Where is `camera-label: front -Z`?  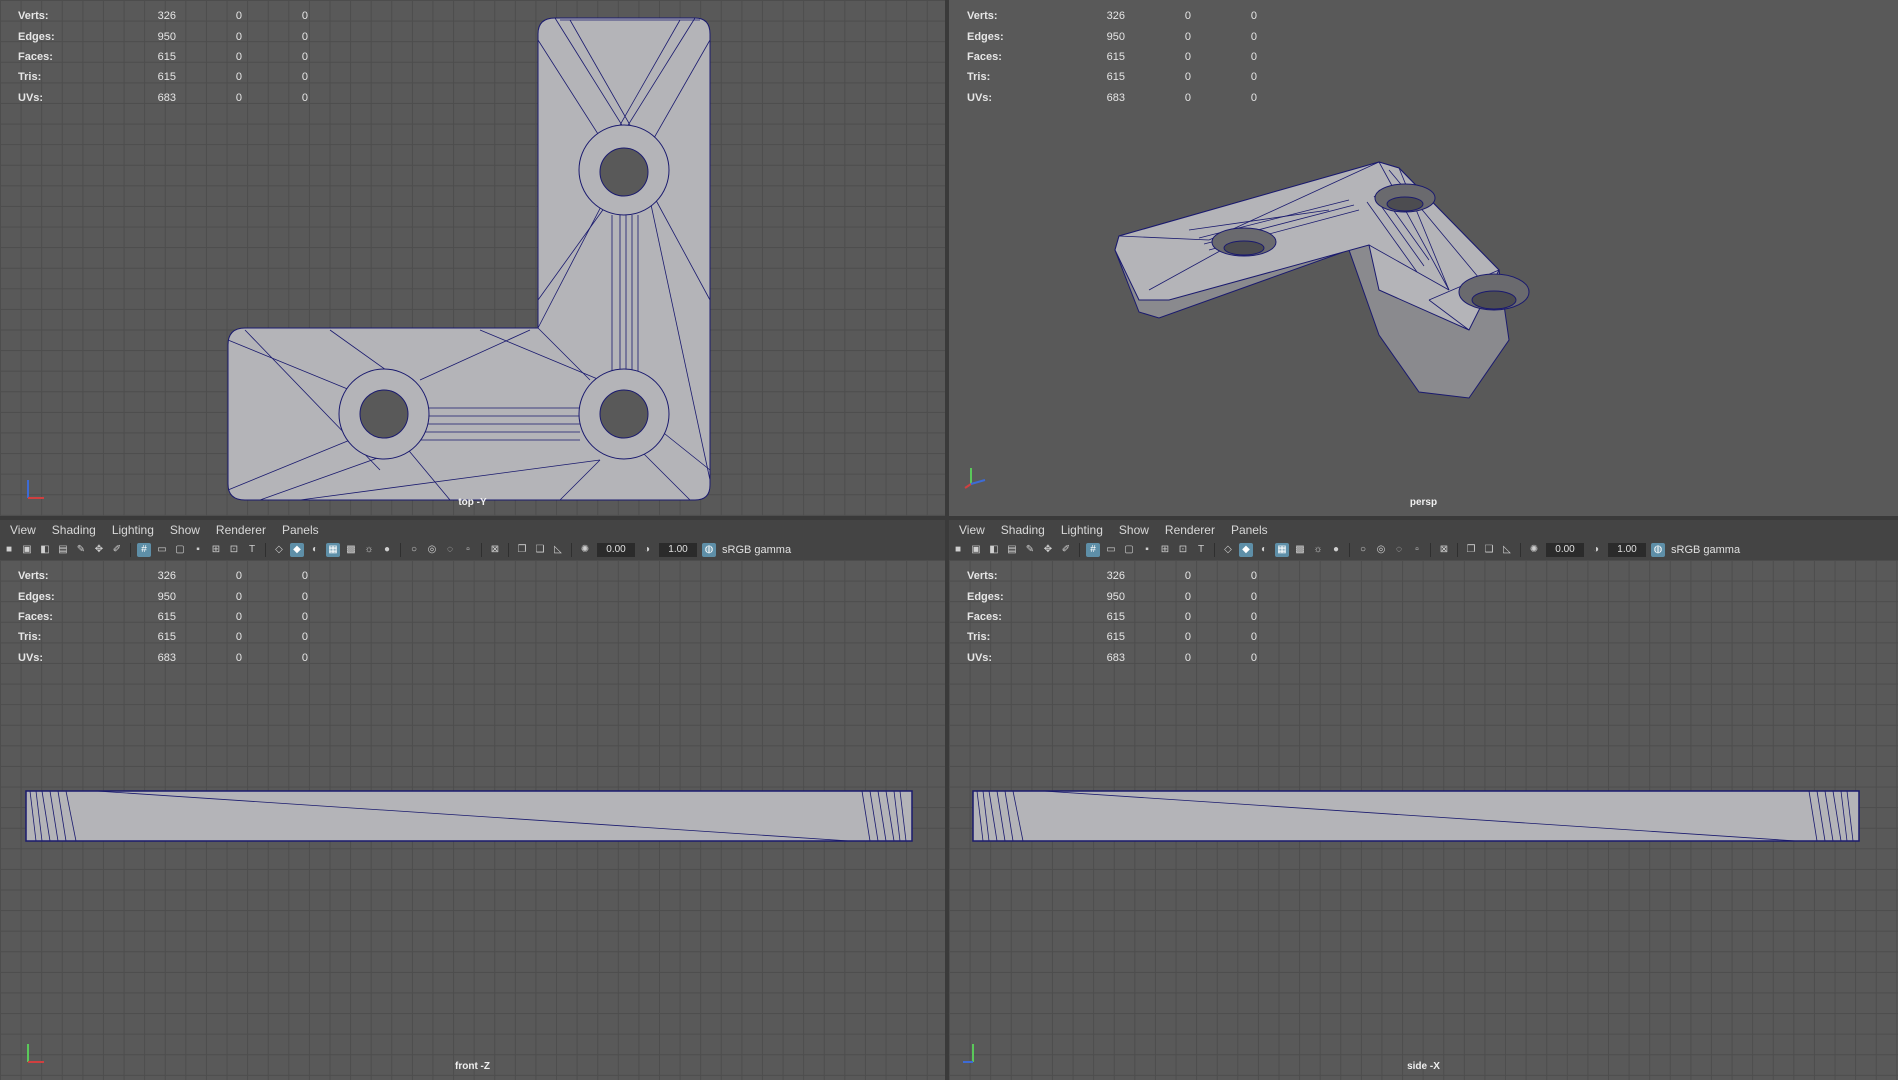 camera-label: front -Z is located at coordinates (472, 1066).